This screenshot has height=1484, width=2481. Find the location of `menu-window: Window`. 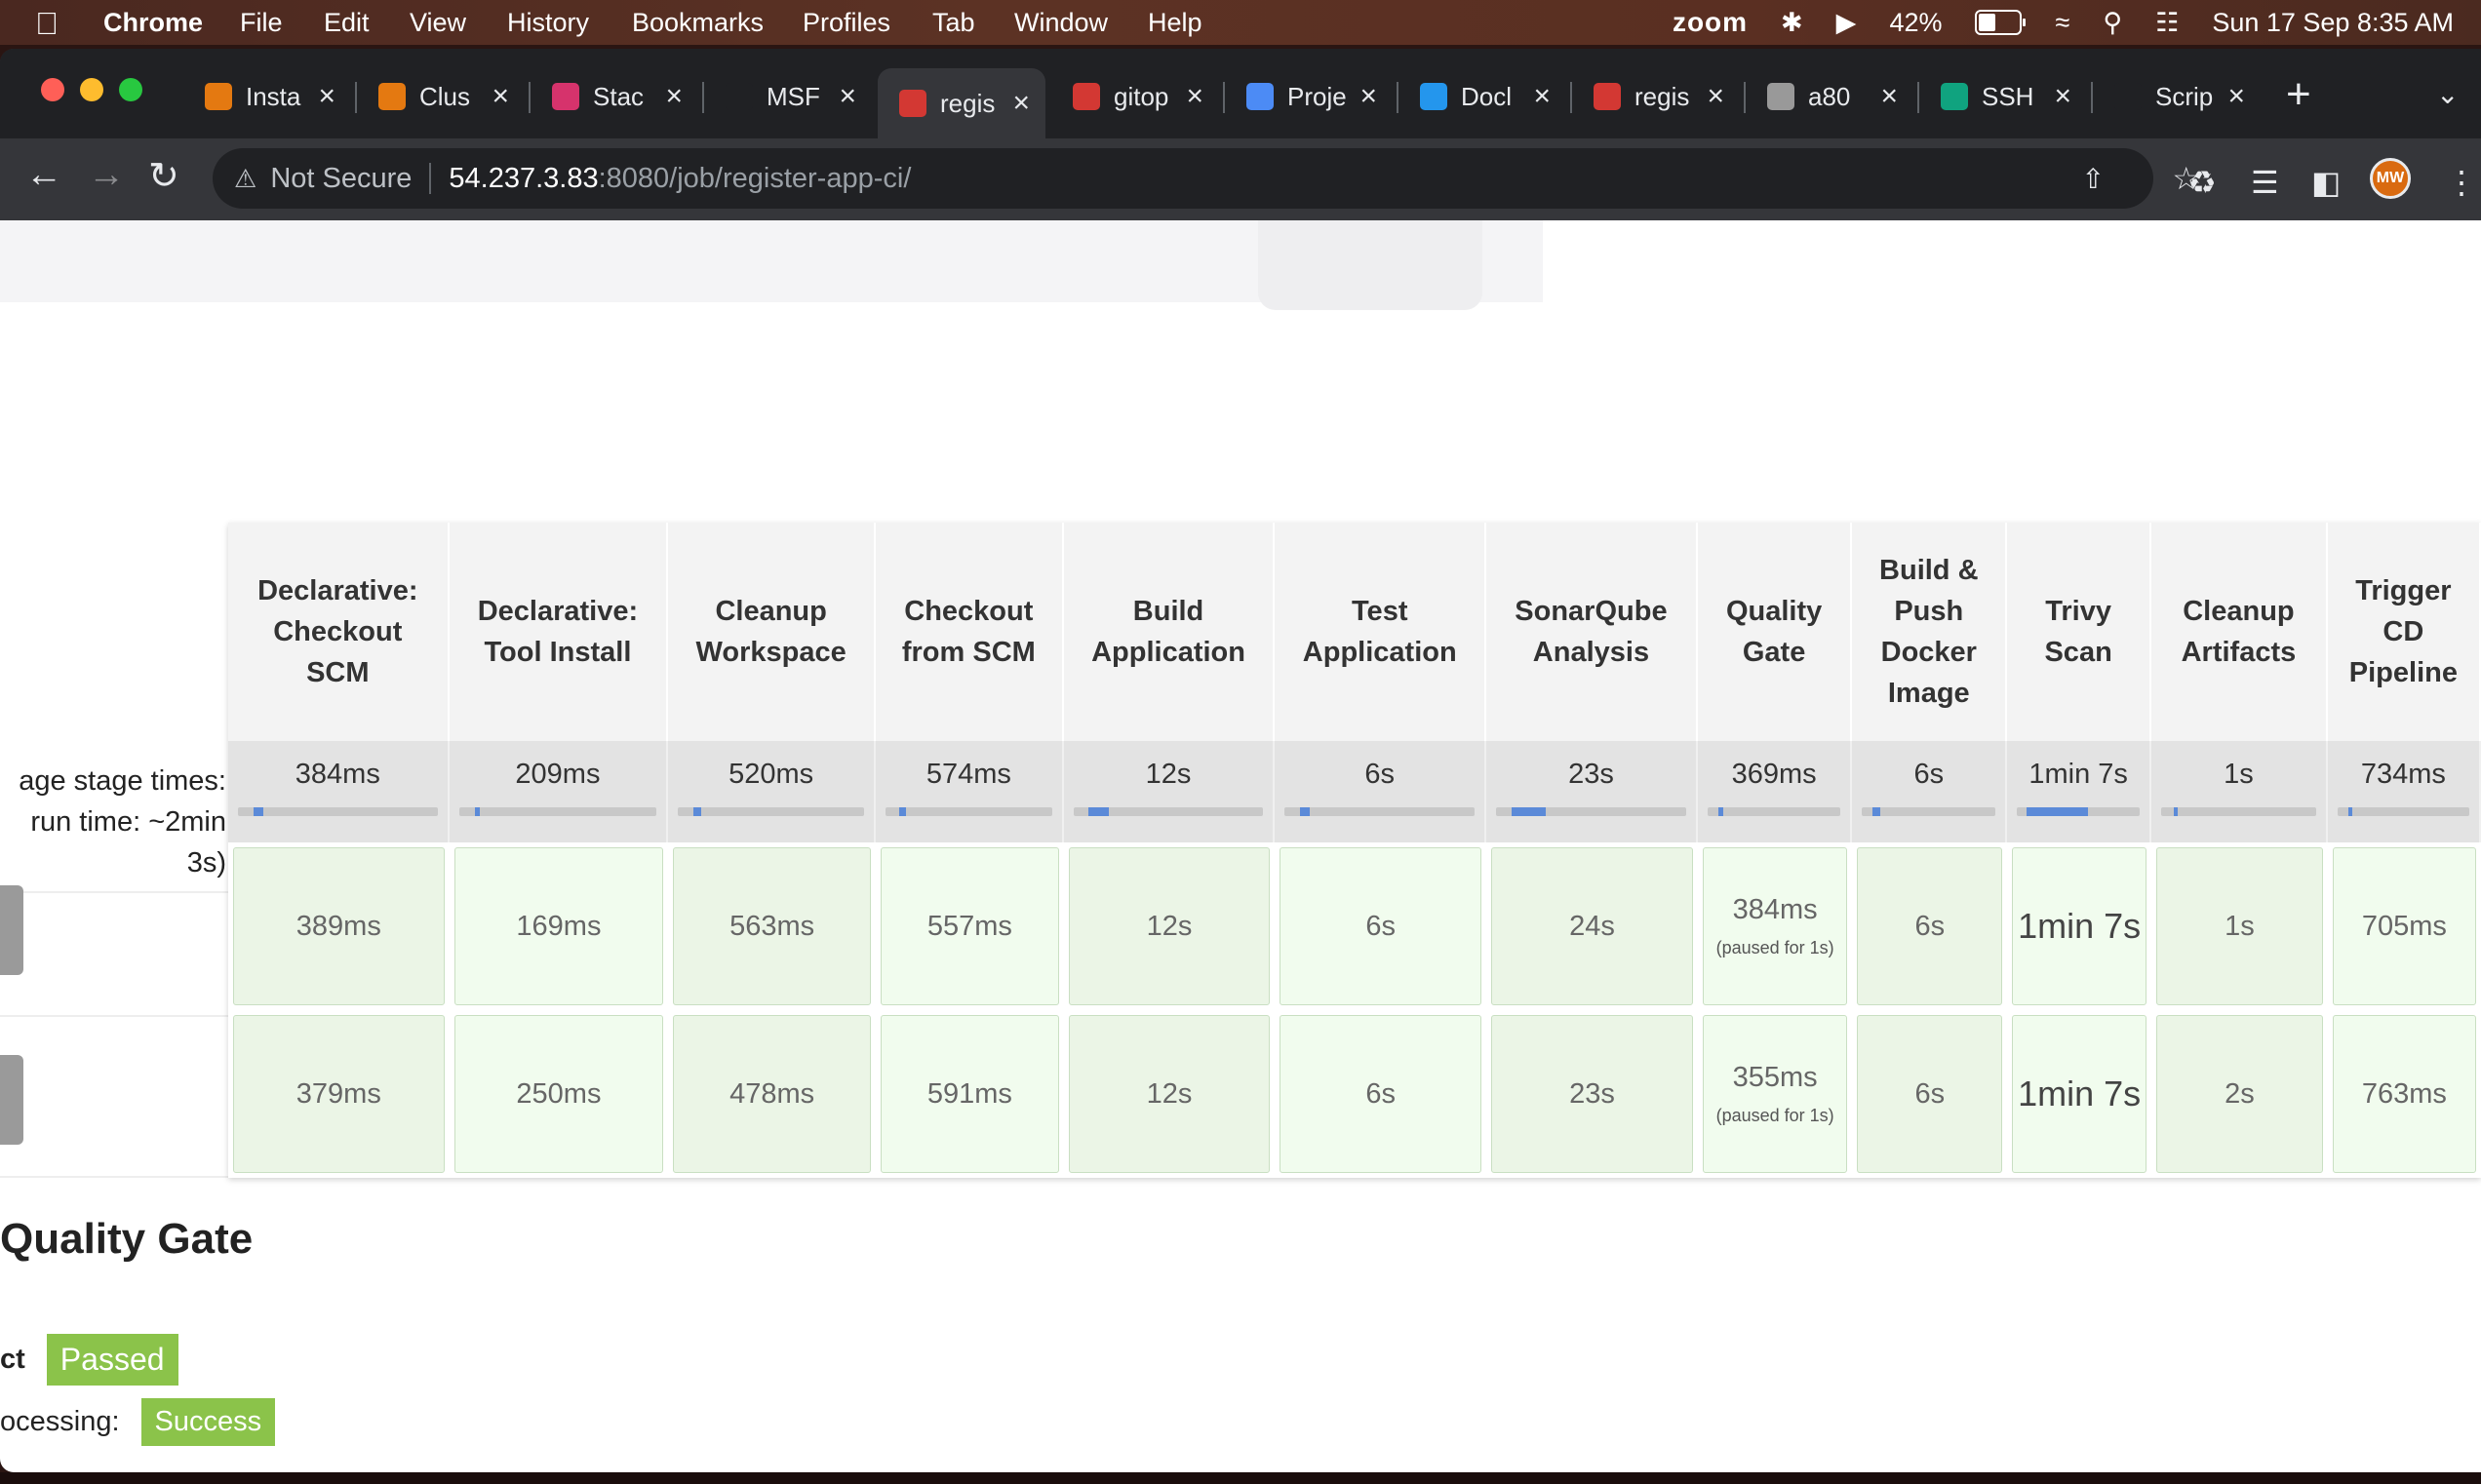

menu-window: Window is located at coordinates (1061, 23).